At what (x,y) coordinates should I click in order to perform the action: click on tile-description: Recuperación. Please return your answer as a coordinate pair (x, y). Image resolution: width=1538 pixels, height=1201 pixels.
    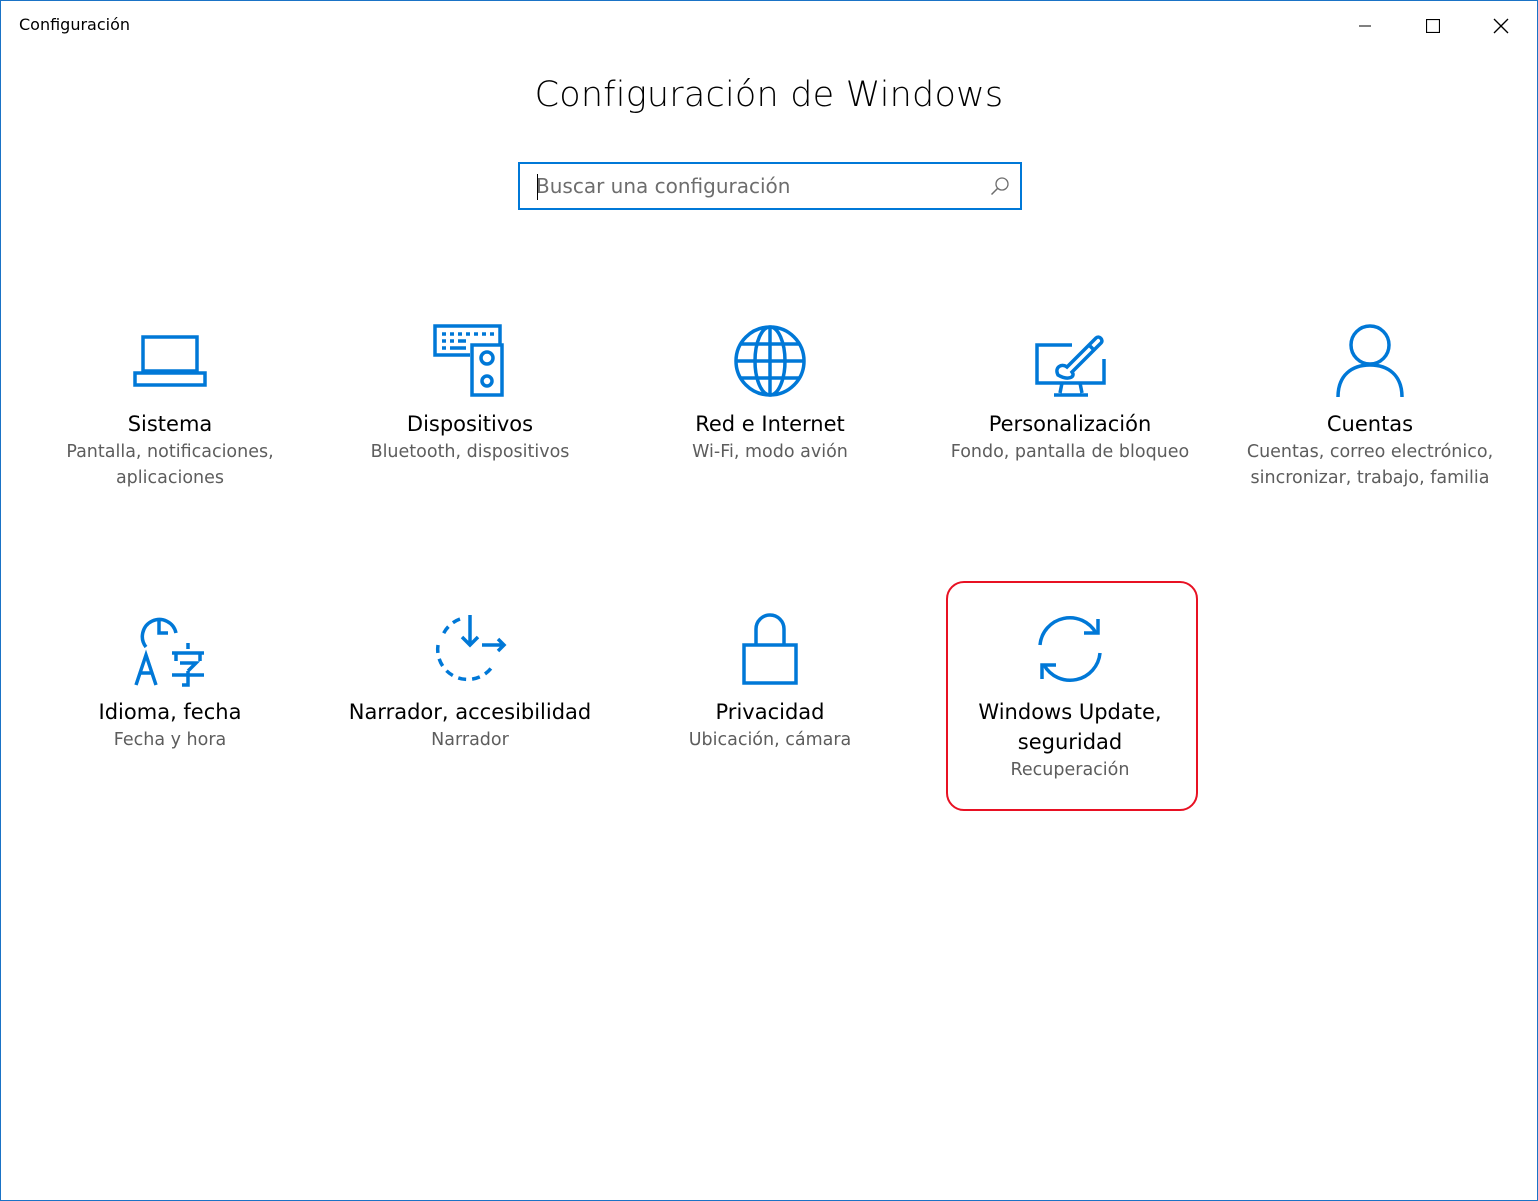
    Looking at the image, I should click on (1070, 770).